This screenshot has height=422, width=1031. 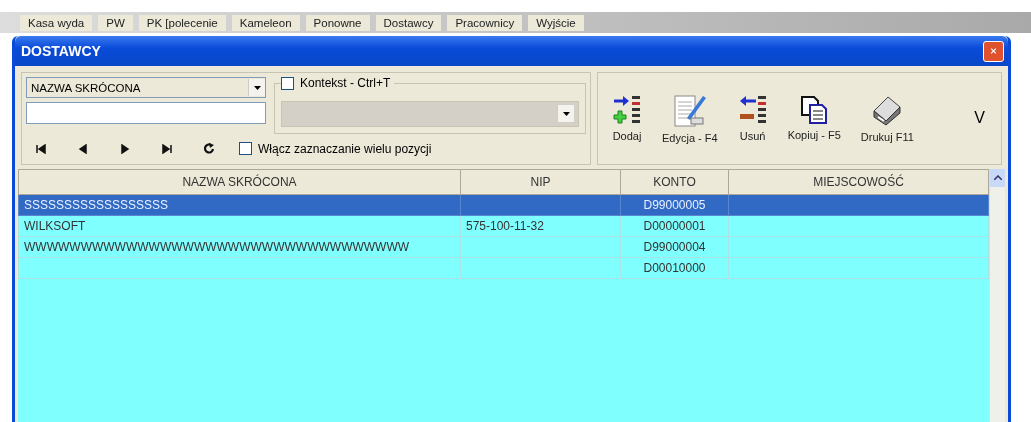 I want to click on scroll-up-icon, so click(x=997, y=177).